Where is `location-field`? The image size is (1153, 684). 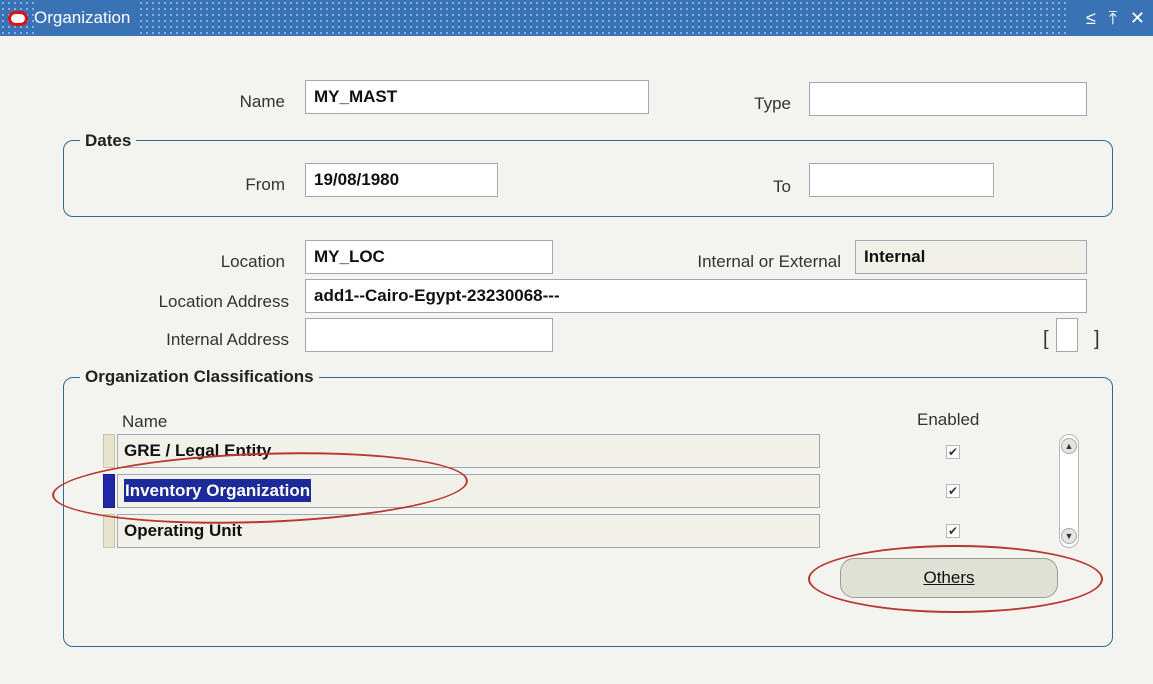 location-field is located at coordinates (429, 257).